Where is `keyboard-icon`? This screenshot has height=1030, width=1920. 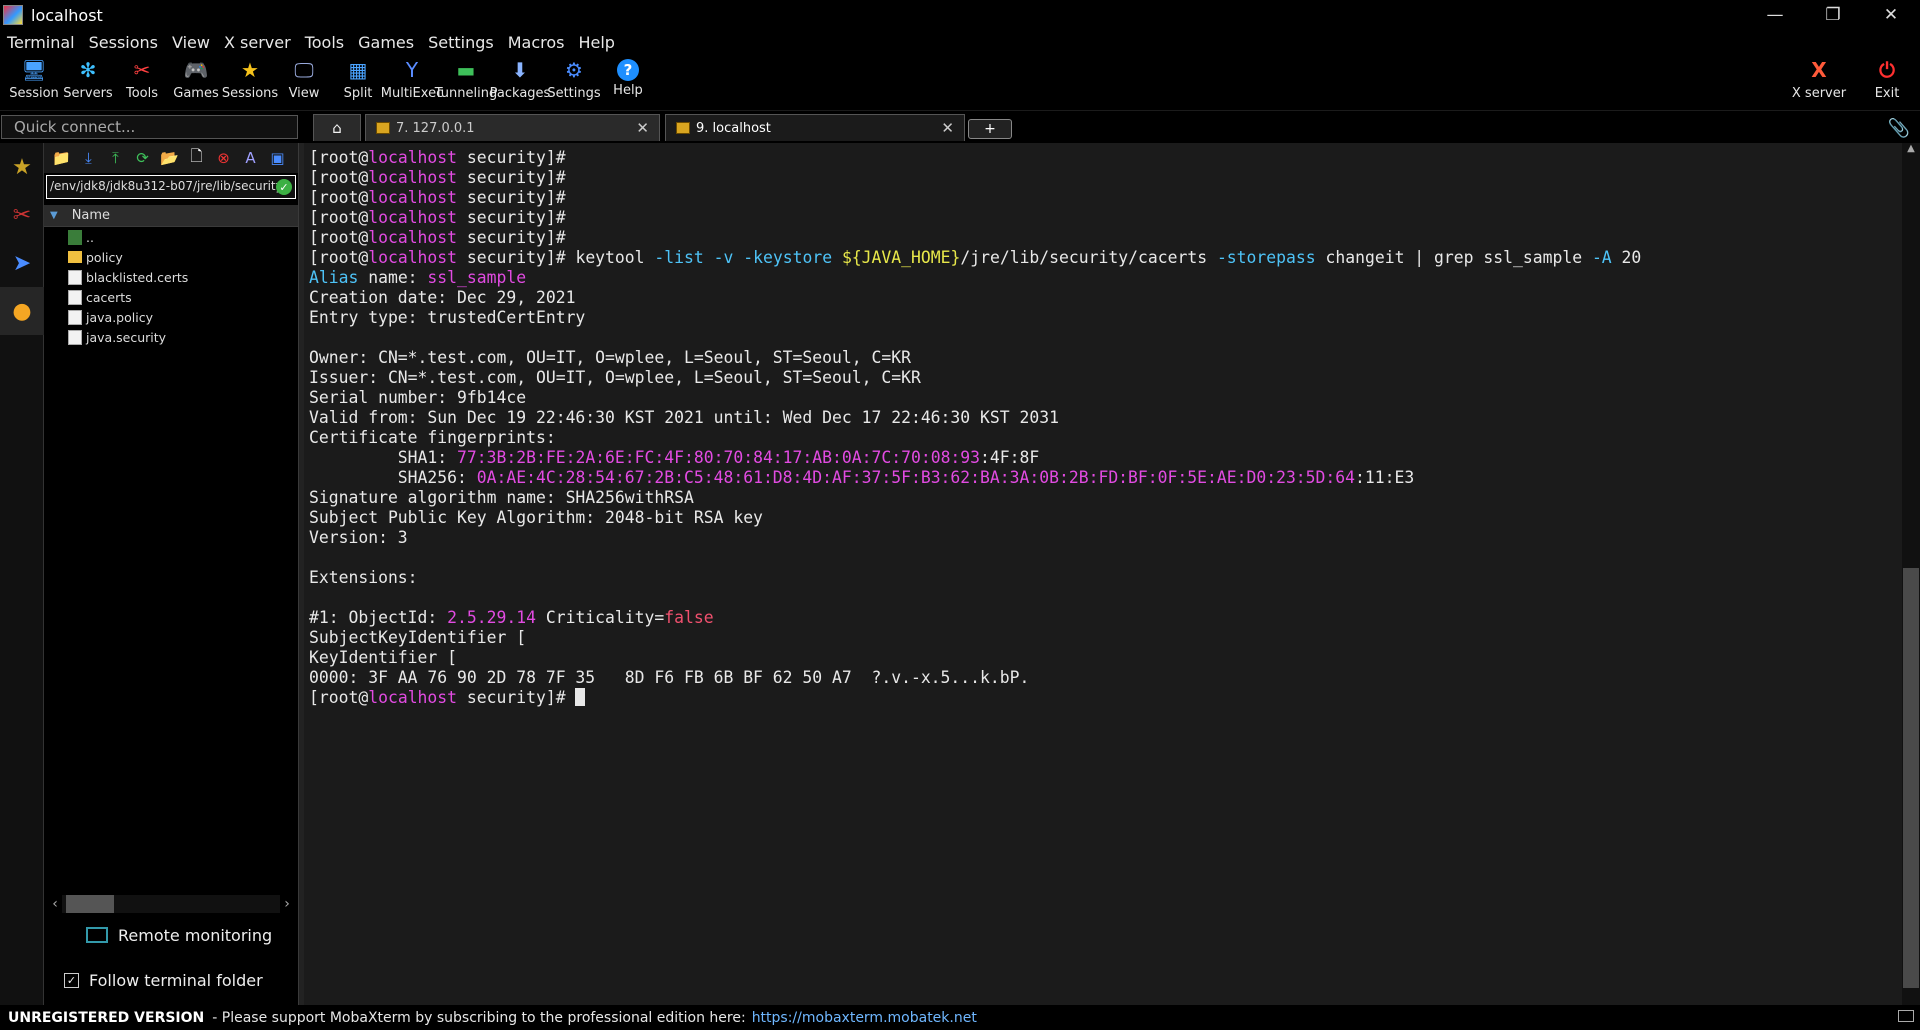
keyboard-icon is located at coordinates (1906, 1016).